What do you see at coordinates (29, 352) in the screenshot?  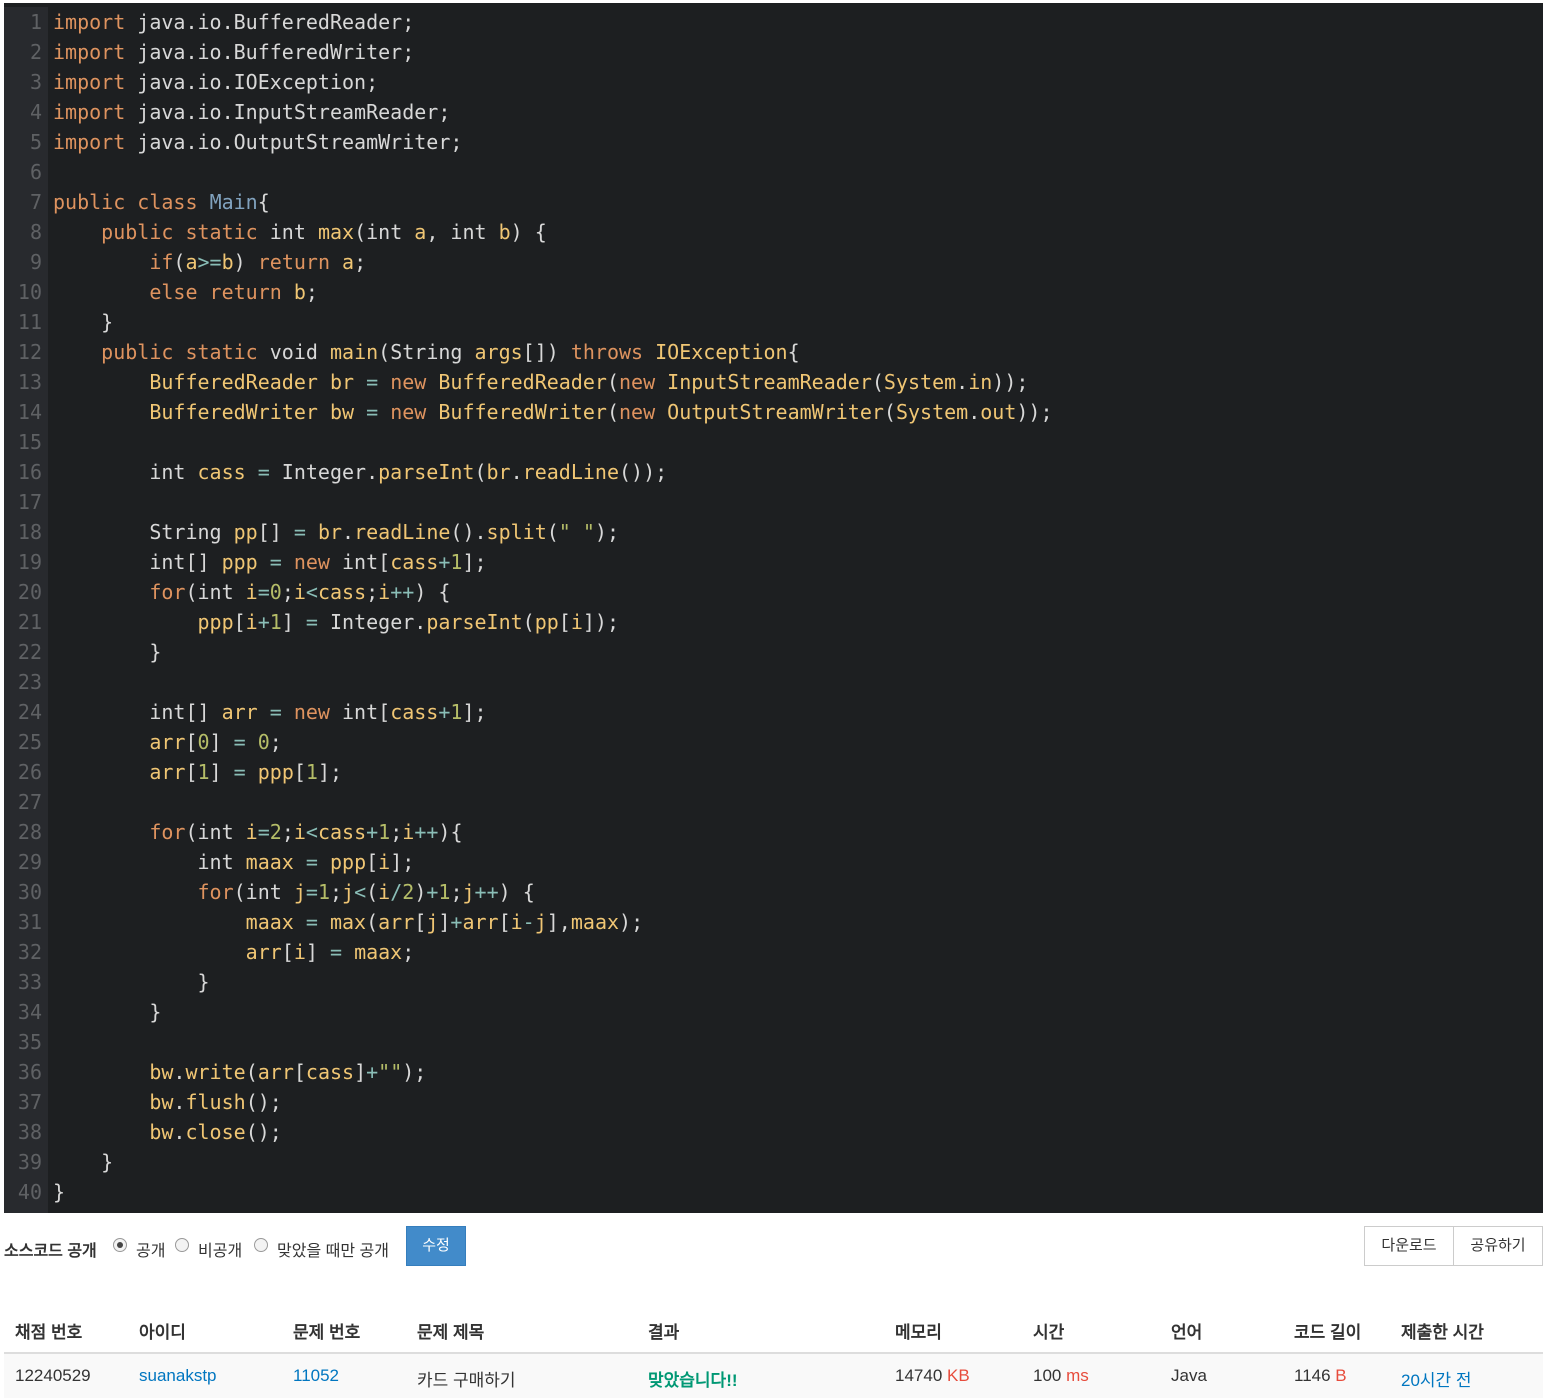 I see `line-number: 12` at bounding box center [29, 352].